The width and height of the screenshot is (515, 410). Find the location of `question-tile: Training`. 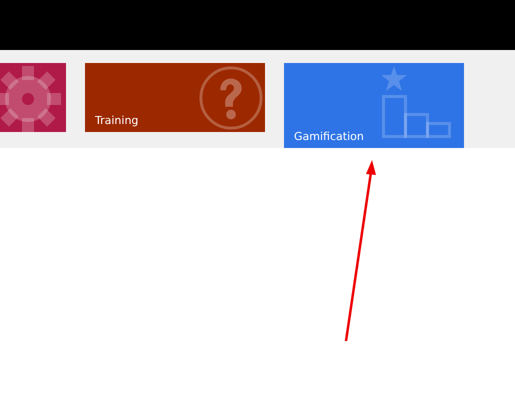

question-tile: Training is located at coordinates (175, 97).